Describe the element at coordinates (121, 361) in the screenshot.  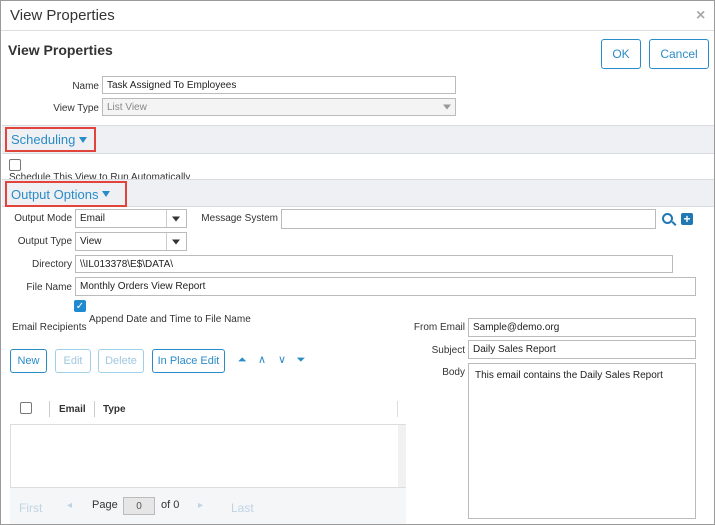
I see `delete-button: Delete` at that location.